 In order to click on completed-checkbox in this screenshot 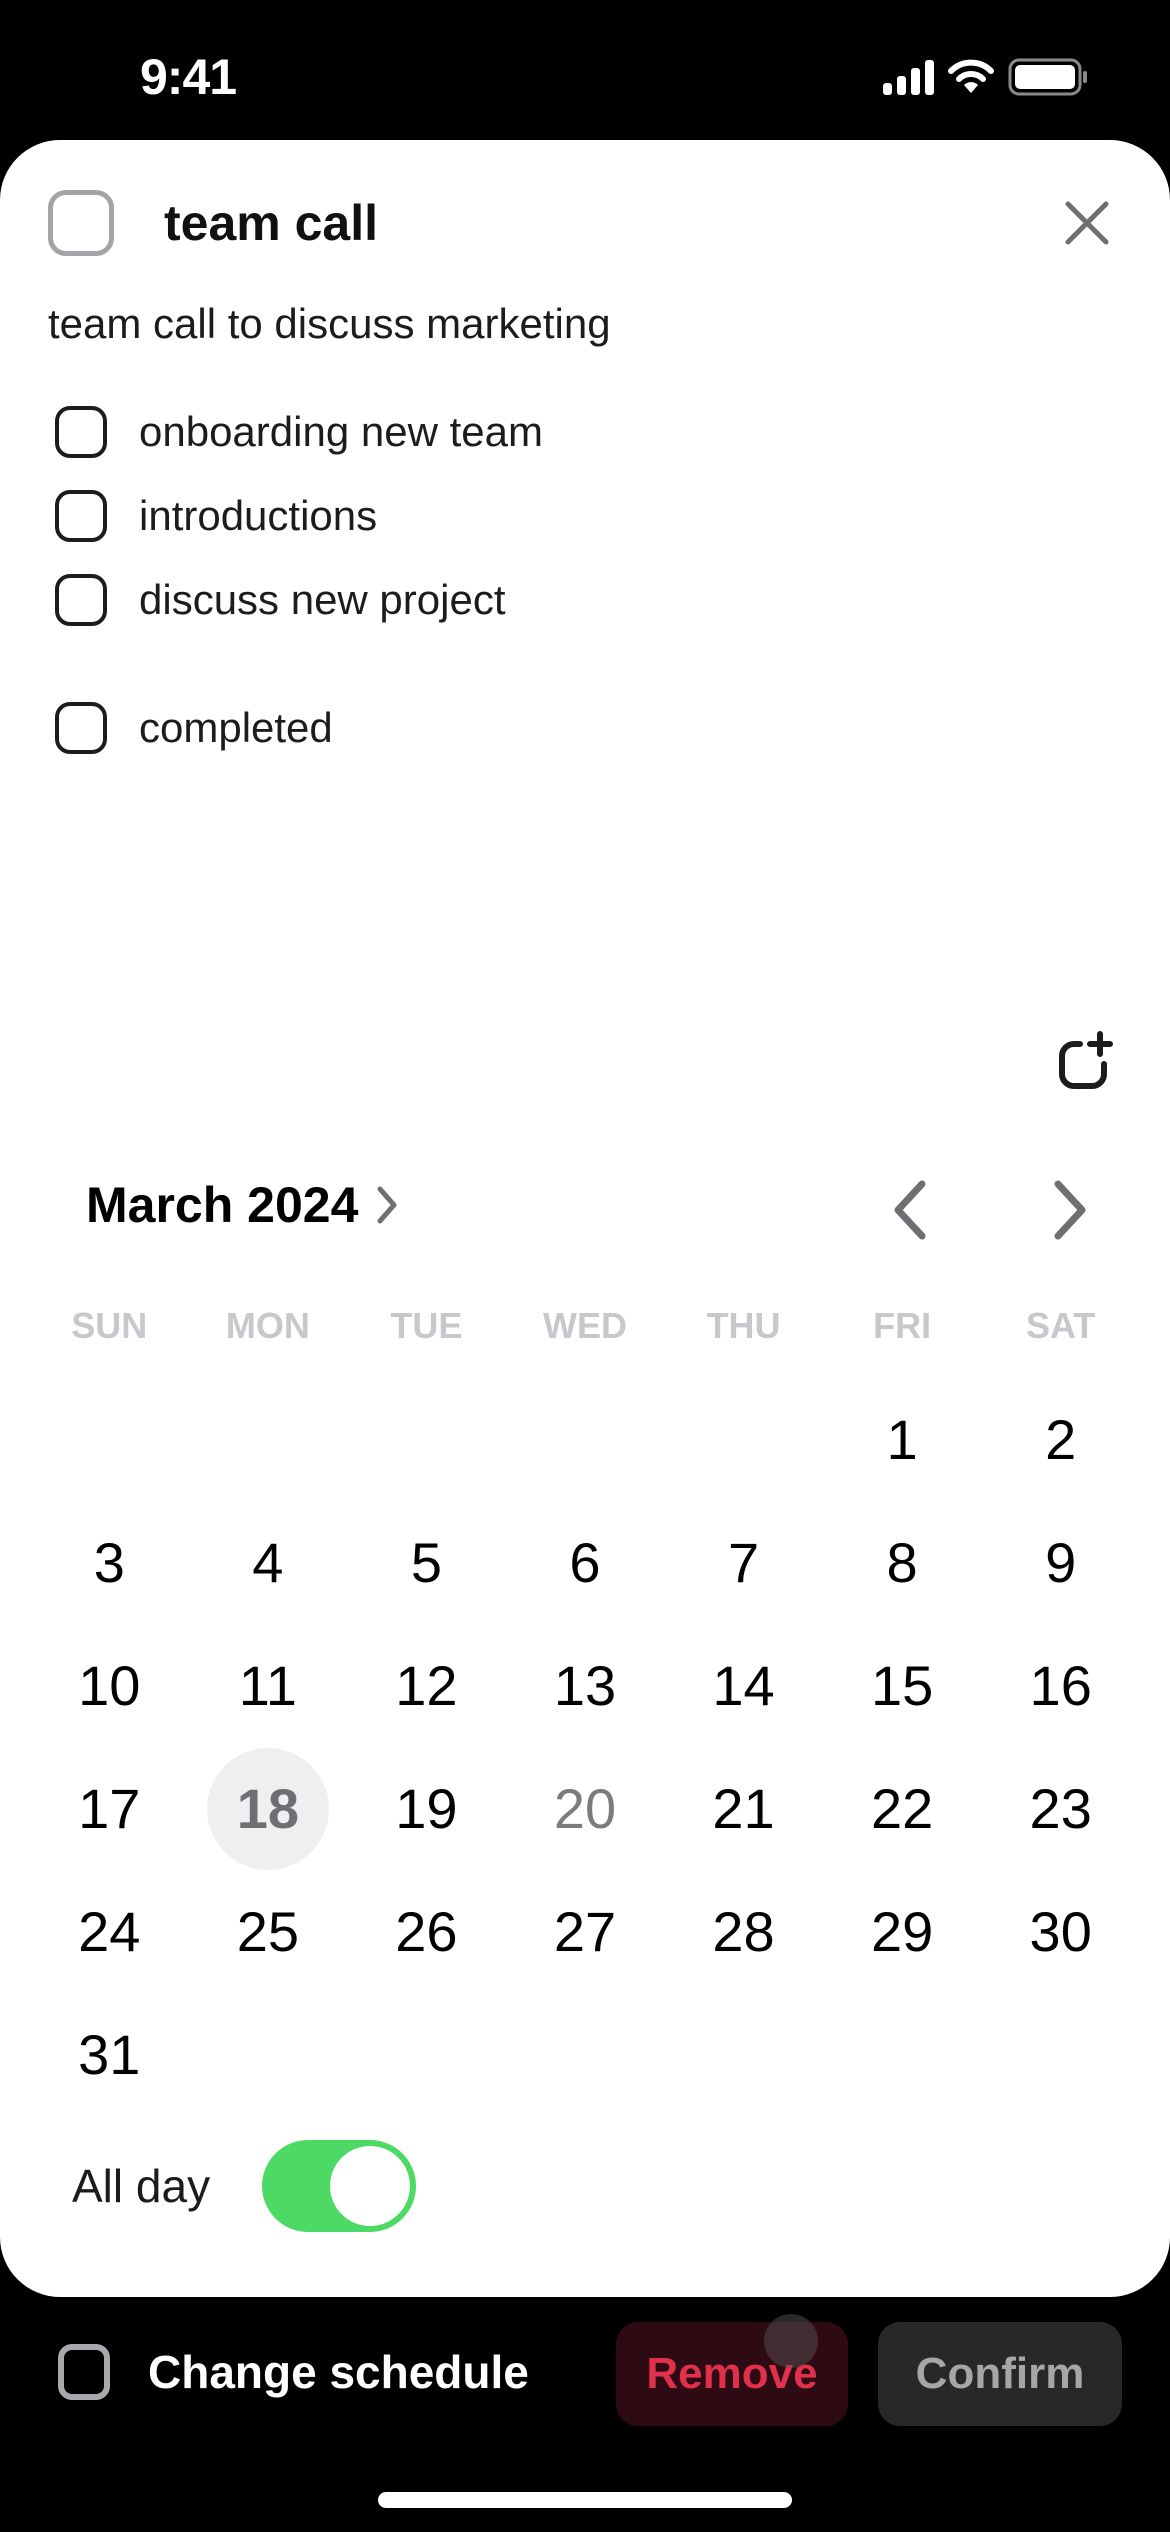, I will do `click(81, 728)`.